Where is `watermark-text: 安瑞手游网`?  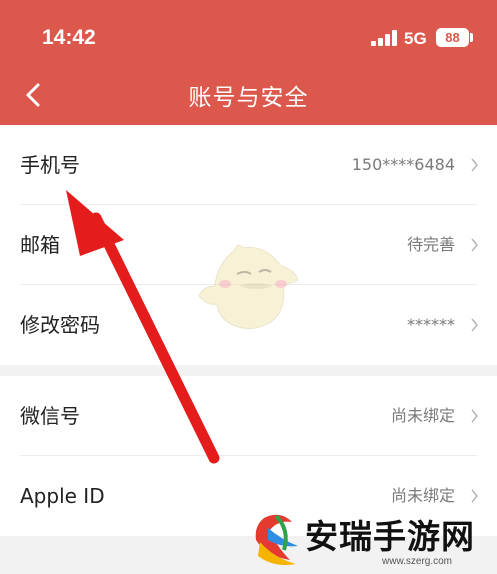 watermark-text: 安瑞手游网 is located at coordinates (390, 536).